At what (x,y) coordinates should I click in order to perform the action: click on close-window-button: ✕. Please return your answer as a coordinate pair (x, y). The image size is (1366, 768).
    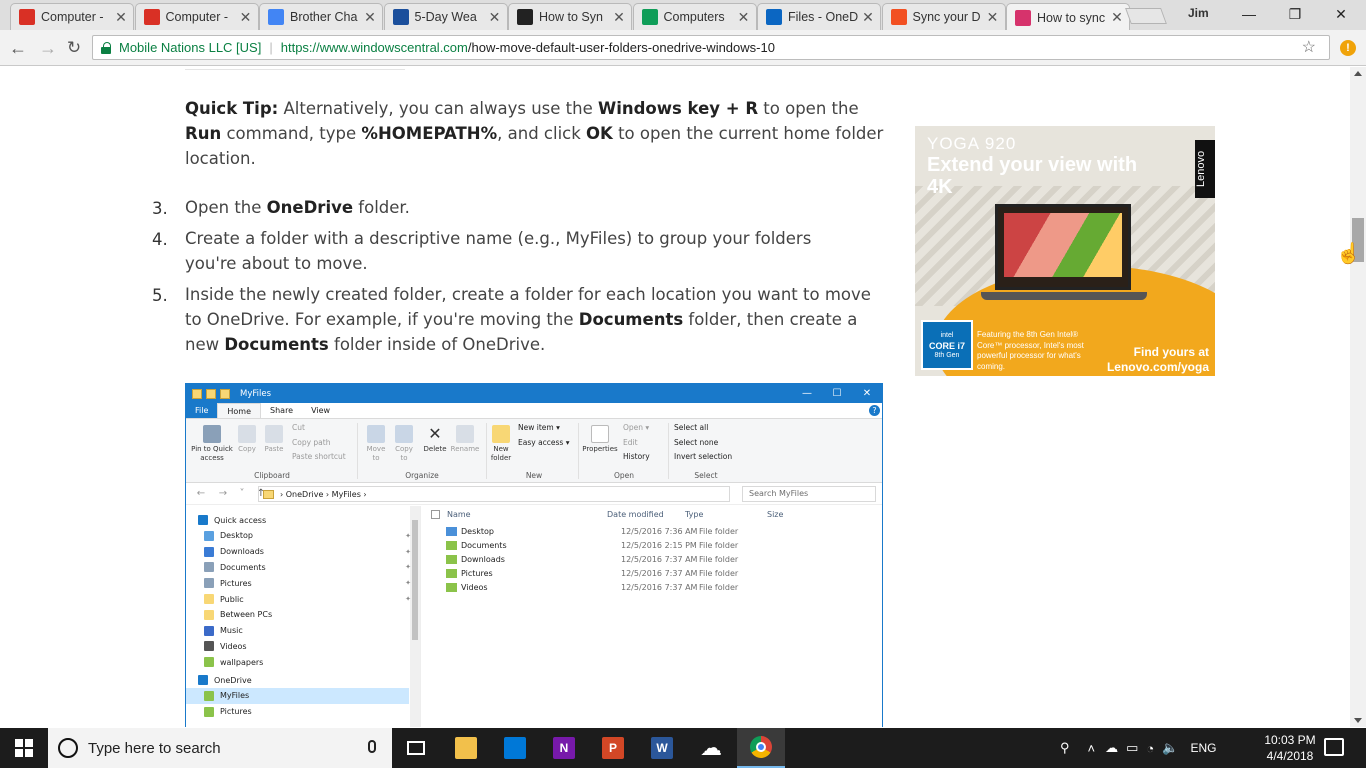
    Looking at the image, I should click on (1341, 14).